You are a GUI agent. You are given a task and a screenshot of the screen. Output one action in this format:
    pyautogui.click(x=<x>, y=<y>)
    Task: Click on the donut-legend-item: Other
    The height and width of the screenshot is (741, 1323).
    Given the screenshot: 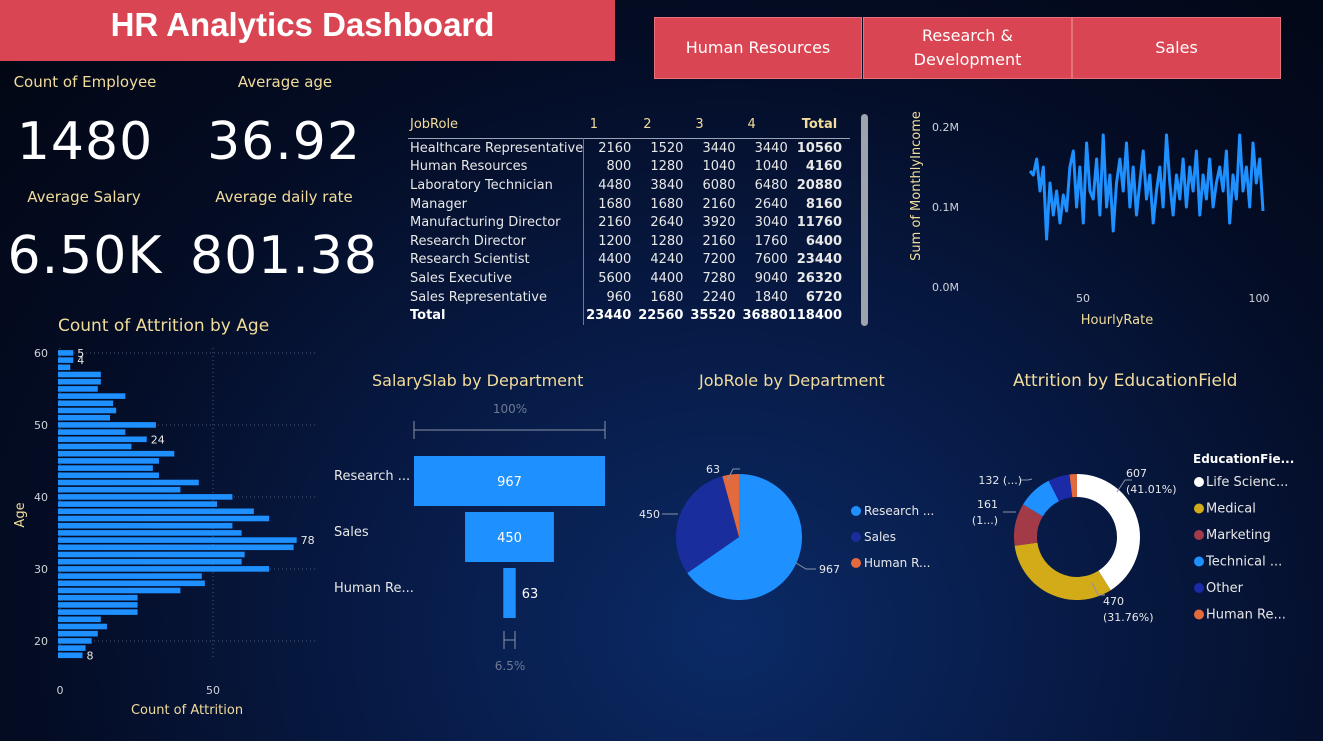 What is the action you would take?
    pyautogui.click(x=1225, y=588)
    